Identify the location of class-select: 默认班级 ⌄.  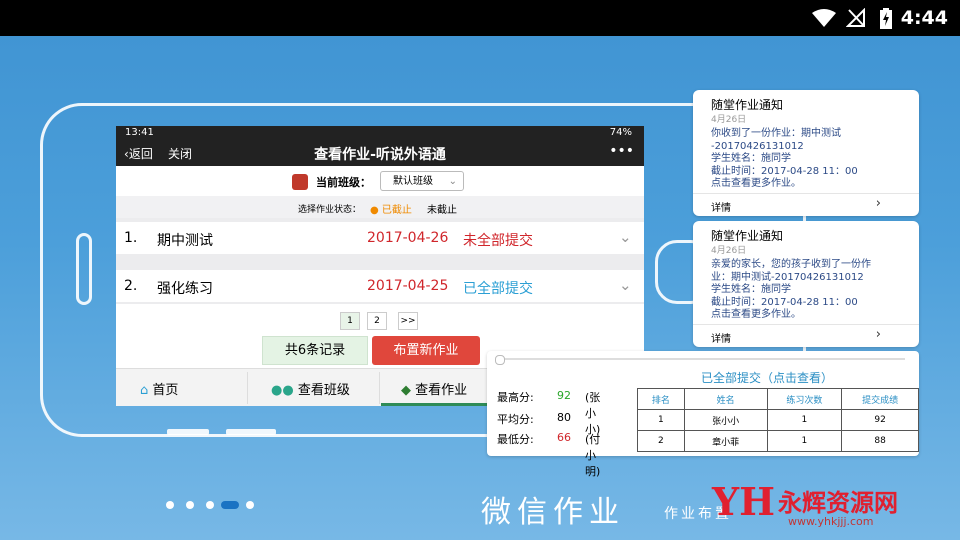
(422, 181).